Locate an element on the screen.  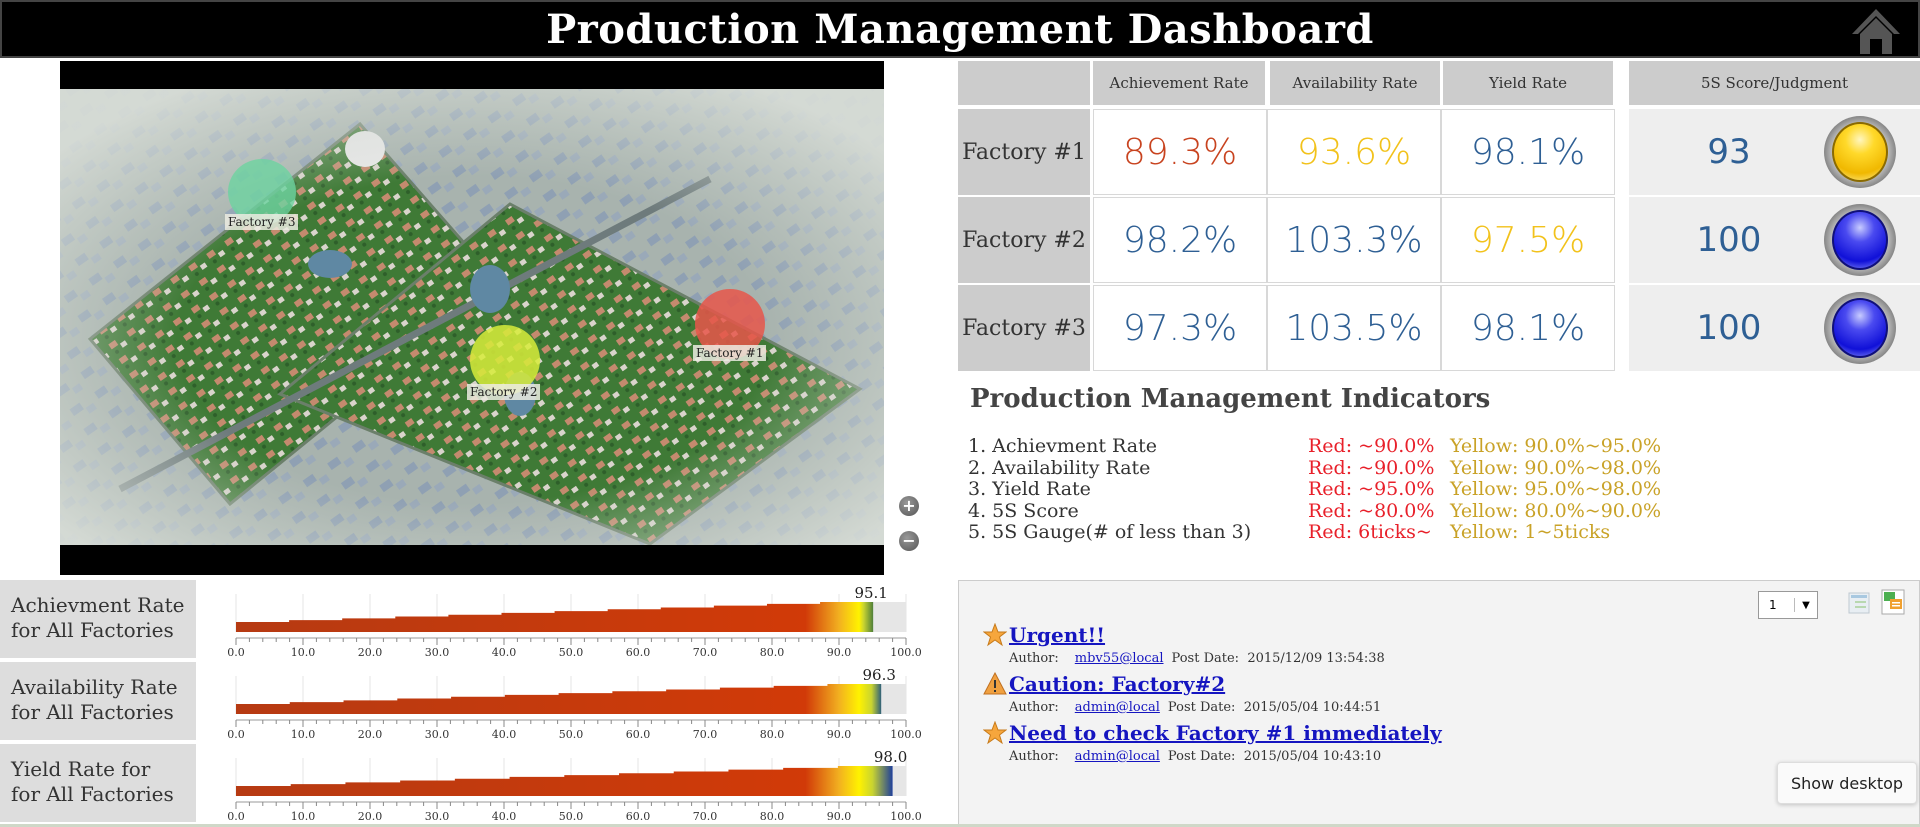
yield-rate-value: 98.1% is located at coordinates (1528, 328).